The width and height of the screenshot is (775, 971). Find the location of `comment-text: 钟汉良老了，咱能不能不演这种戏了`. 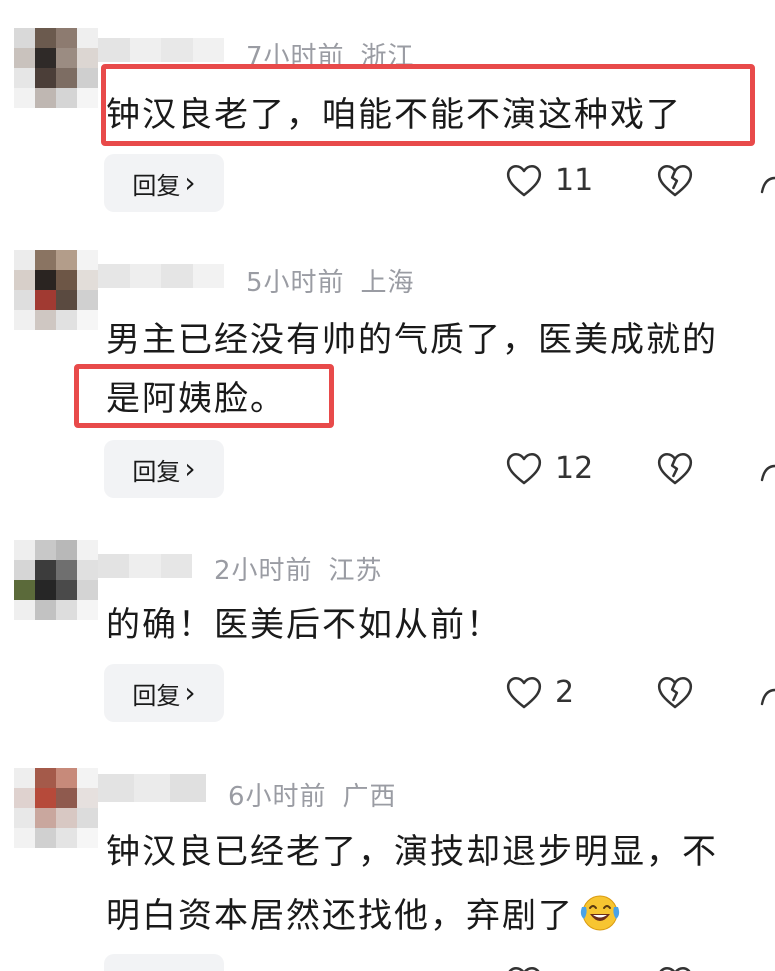

comment-text: 钟汉良老了，咱能不能不演这种戏了 is located at coordinates (394, 115).